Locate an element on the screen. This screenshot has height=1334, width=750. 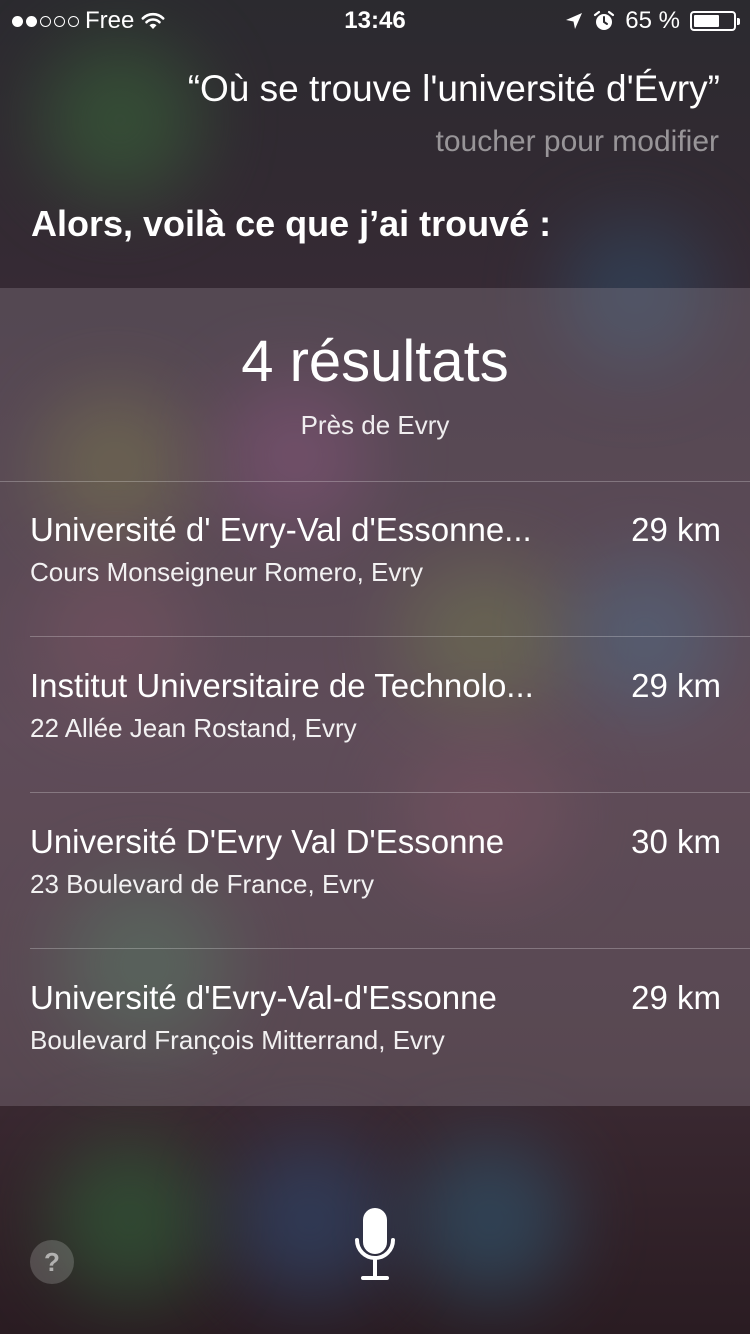
battery-percent: 65 % is located at coordinates (652, 20).